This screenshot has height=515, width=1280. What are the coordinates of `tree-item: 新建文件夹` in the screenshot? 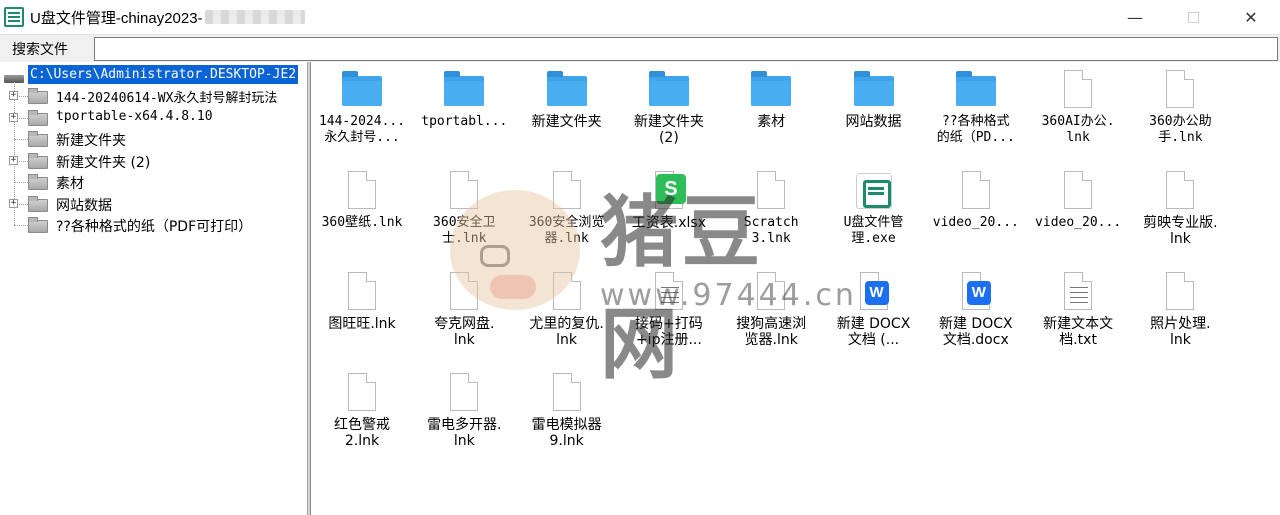 It's located at (153, 139).